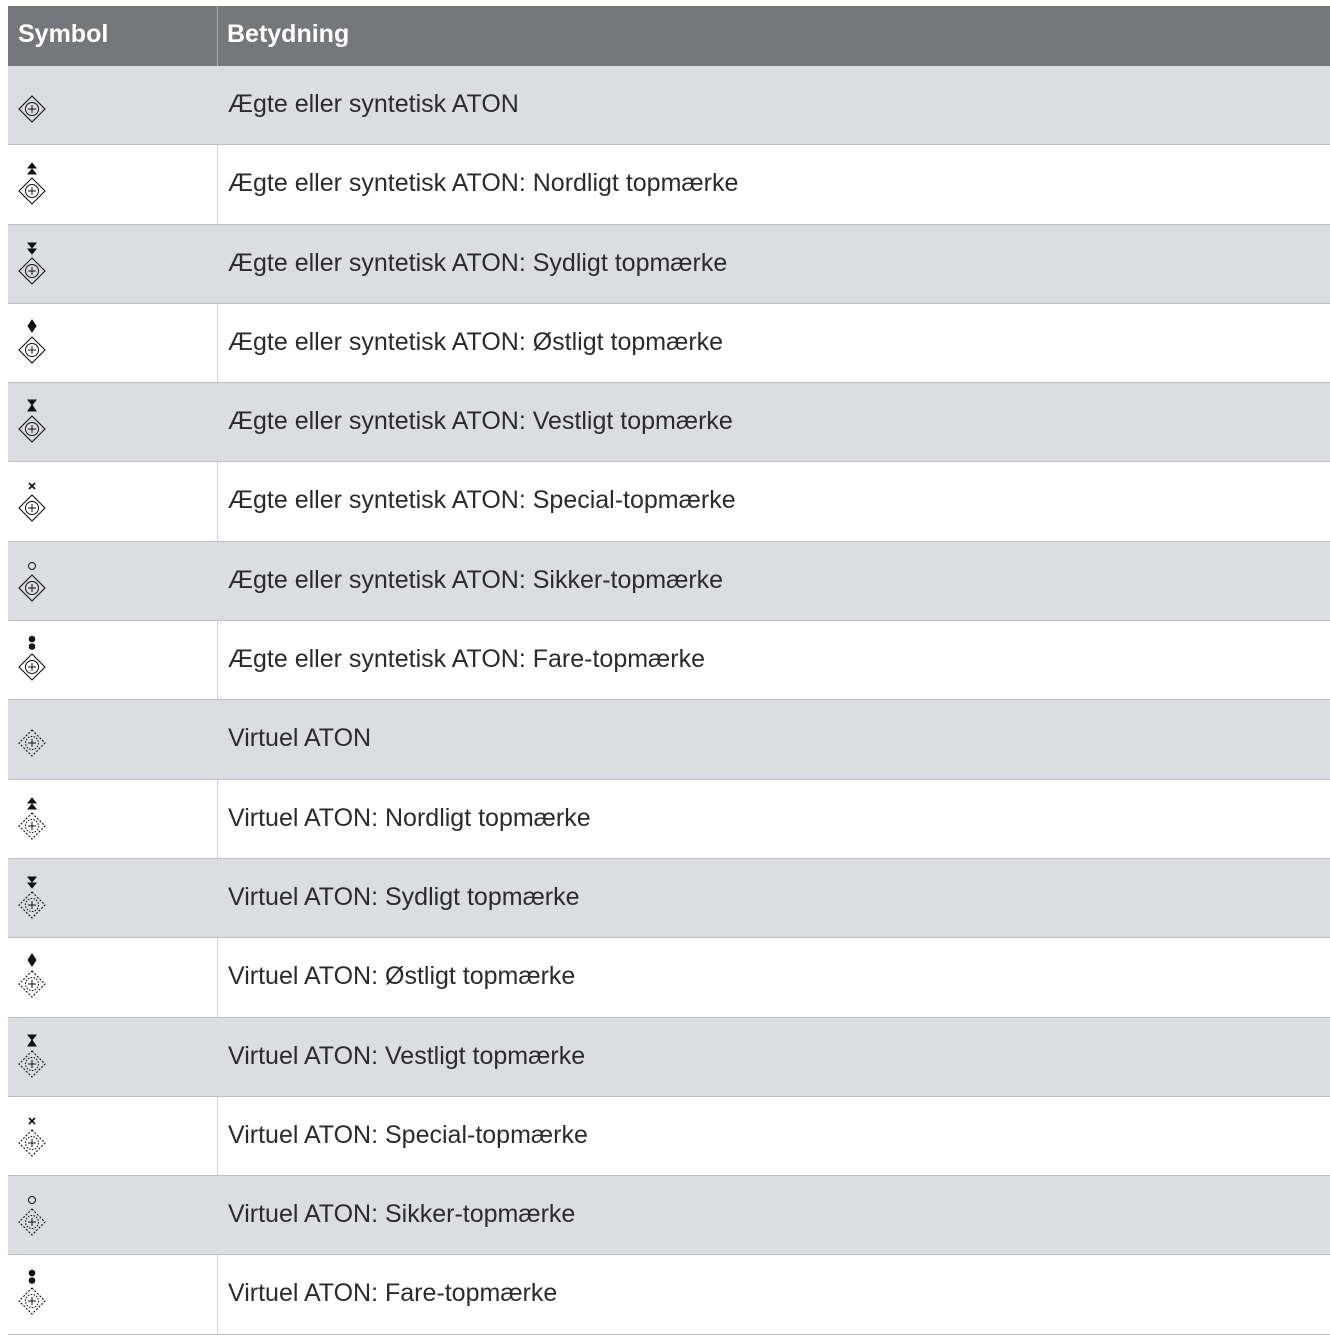  What do you see at coordinates (669, 819) in the screenshot?
I see `table-row: Virtuel ATON: Nordligt topmærke` at bounding box center [669, 819].